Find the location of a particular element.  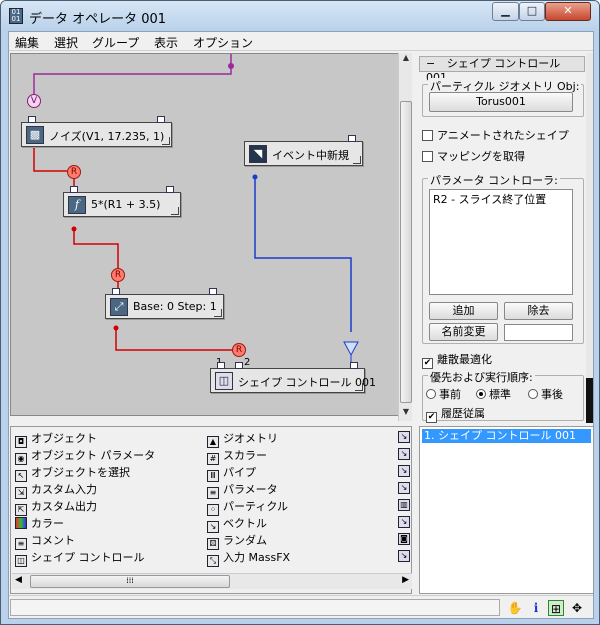

rollout-header: − シェイプ コントロール 001 is located at coordinates (502, 70).